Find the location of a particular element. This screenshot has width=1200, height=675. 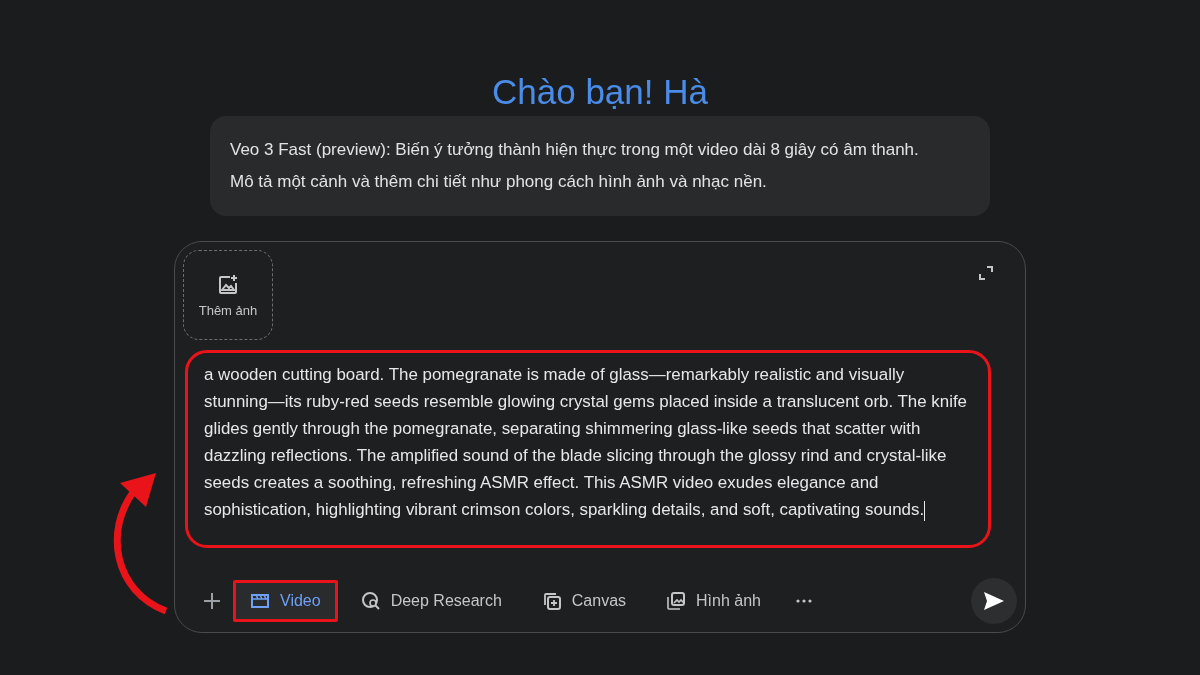

photos-icon is located at coordinates (676, 601).